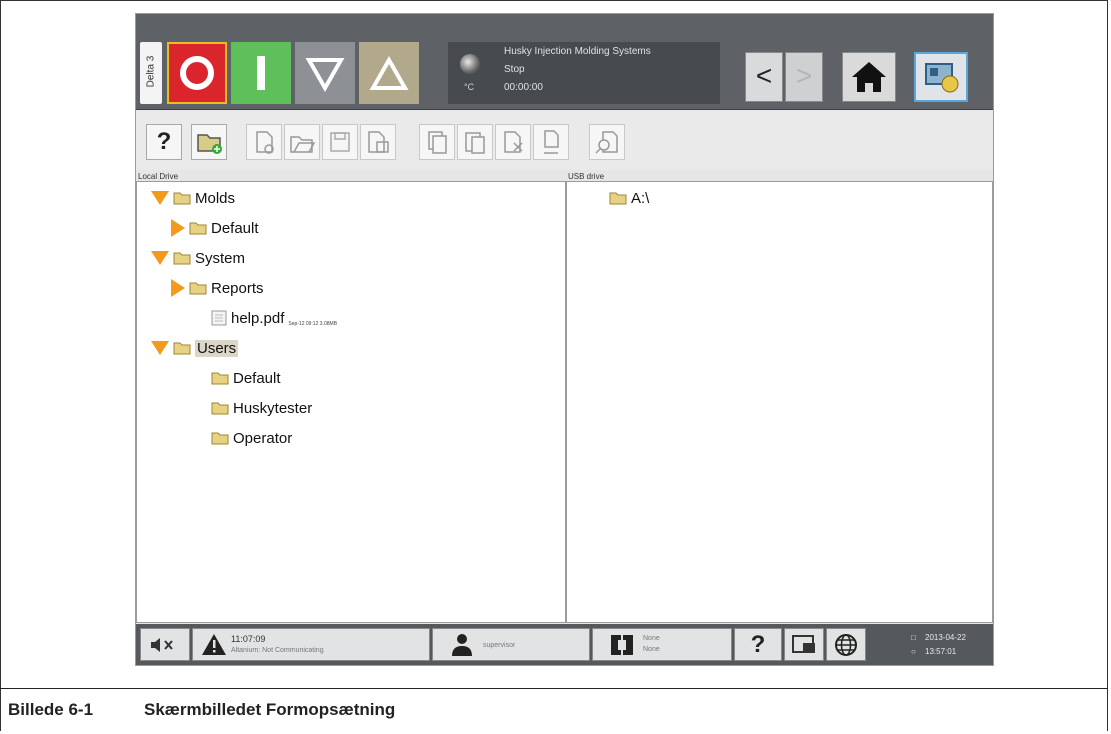 This screenshot has width=1111, height=734. I want to click on paste-icon, so click(475, 143).